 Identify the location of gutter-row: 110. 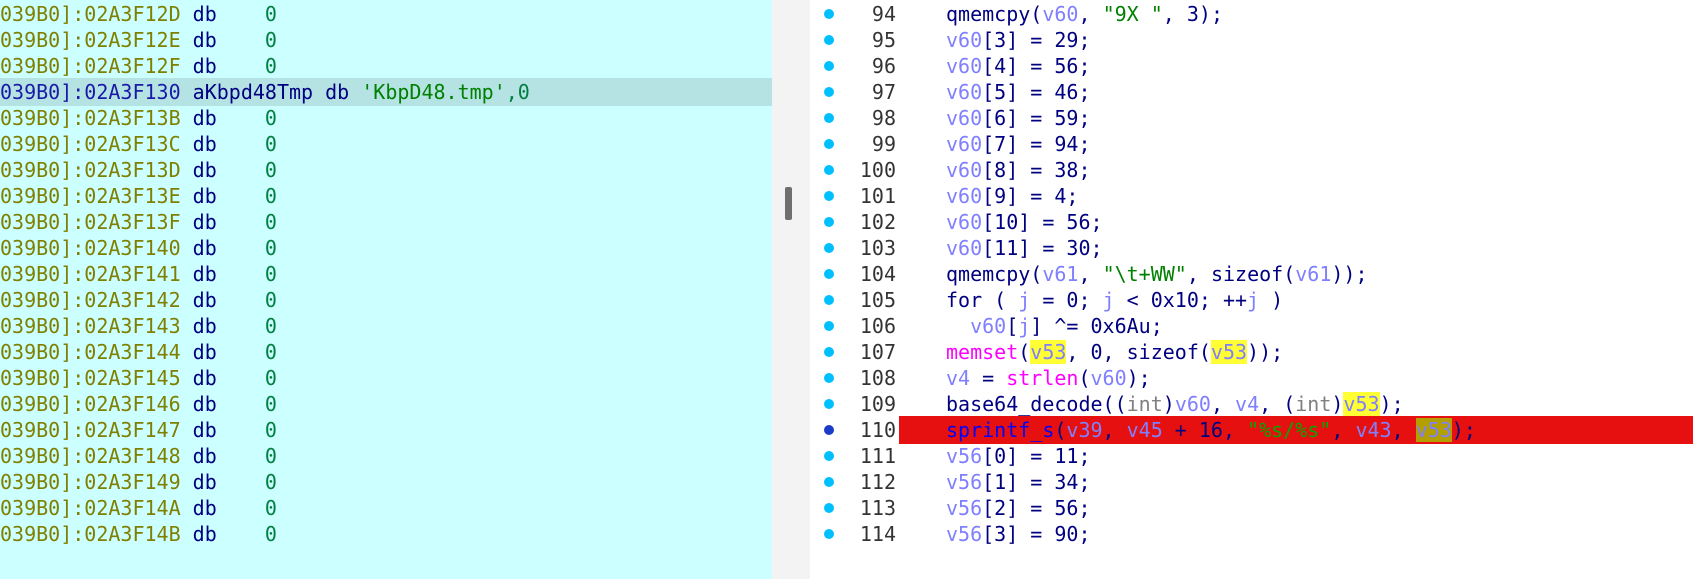
(854, 430).